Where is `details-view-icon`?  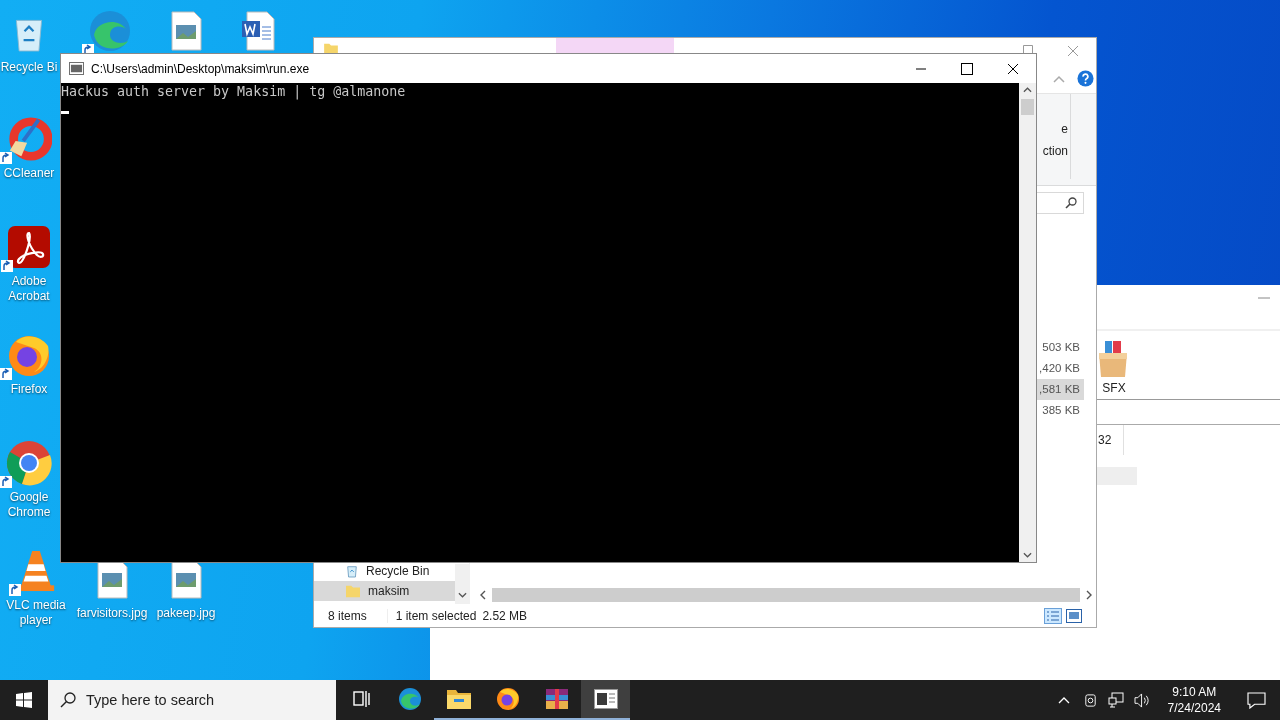
details-view-icon is located at coordinates (1053, 615).